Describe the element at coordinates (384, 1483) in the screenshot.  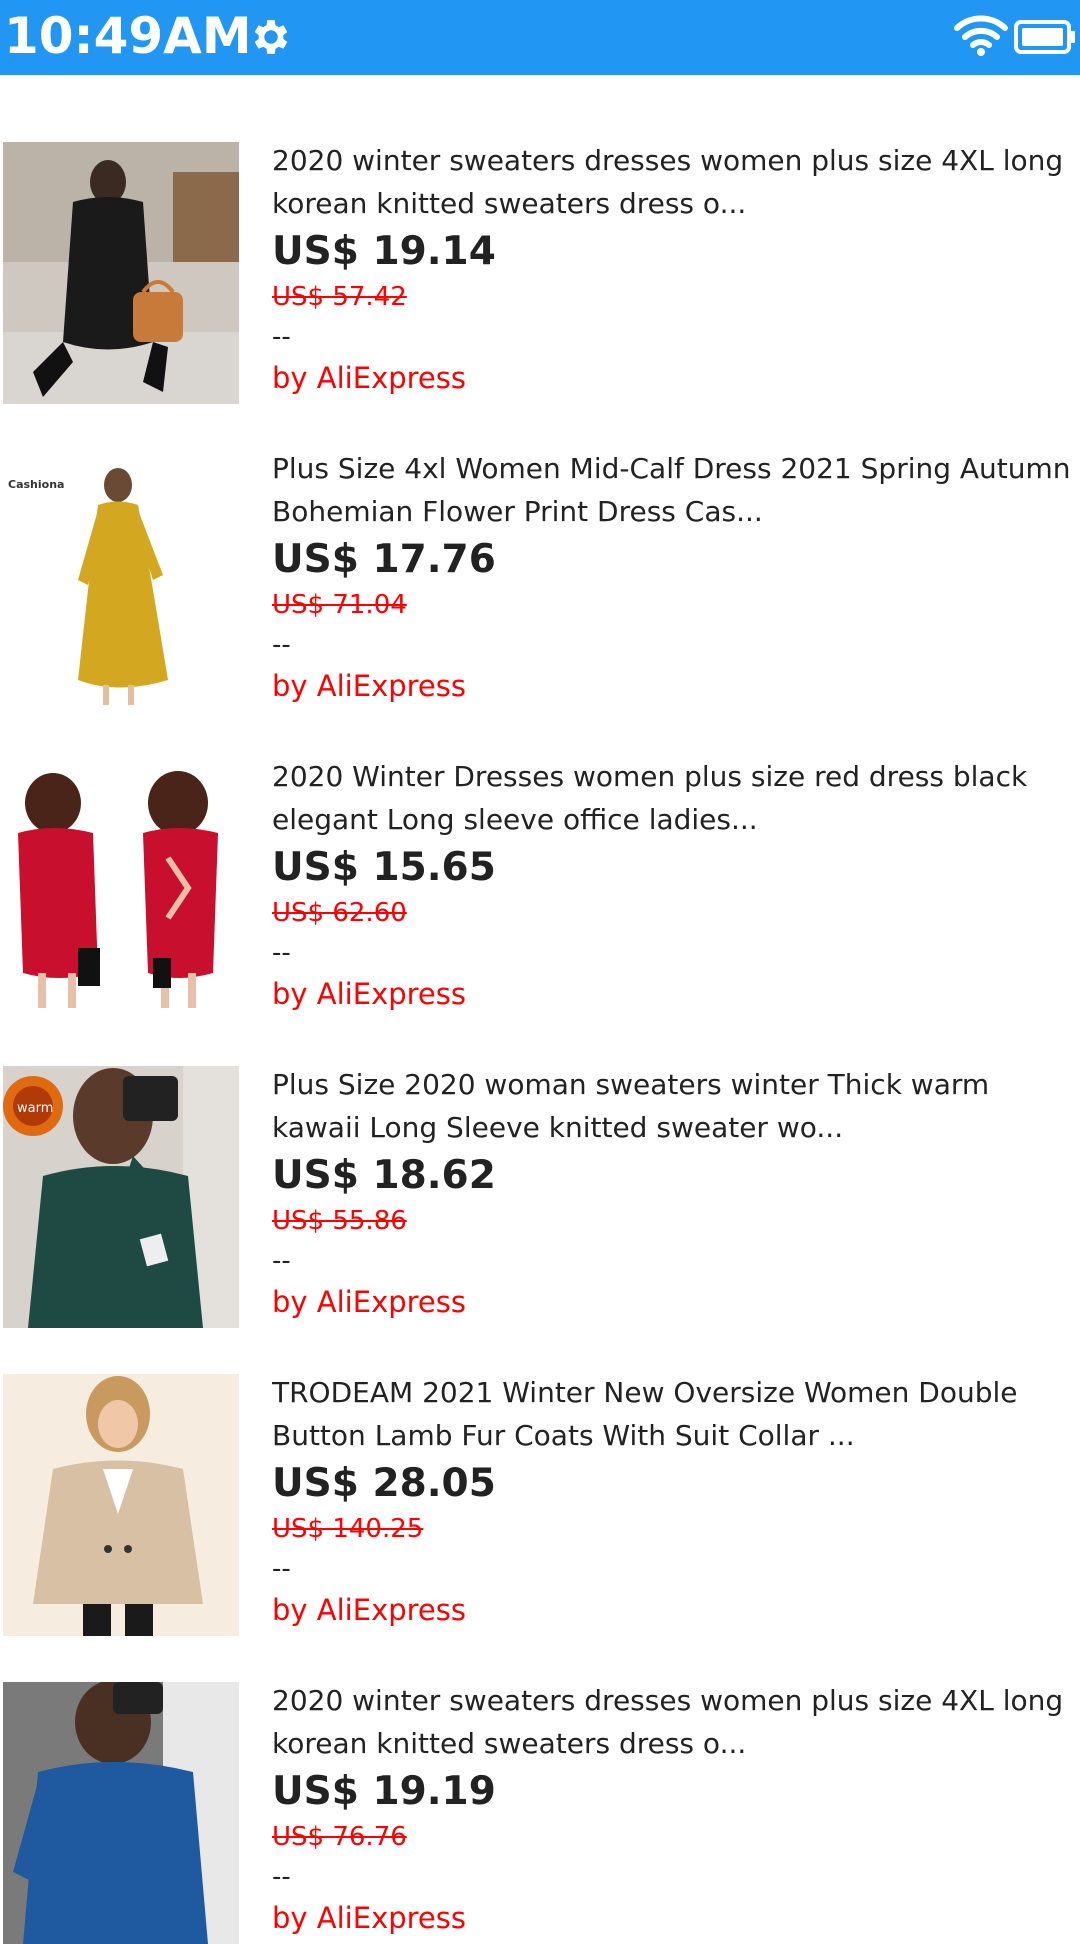
I see `product-price: US$ 28.05` at that location.